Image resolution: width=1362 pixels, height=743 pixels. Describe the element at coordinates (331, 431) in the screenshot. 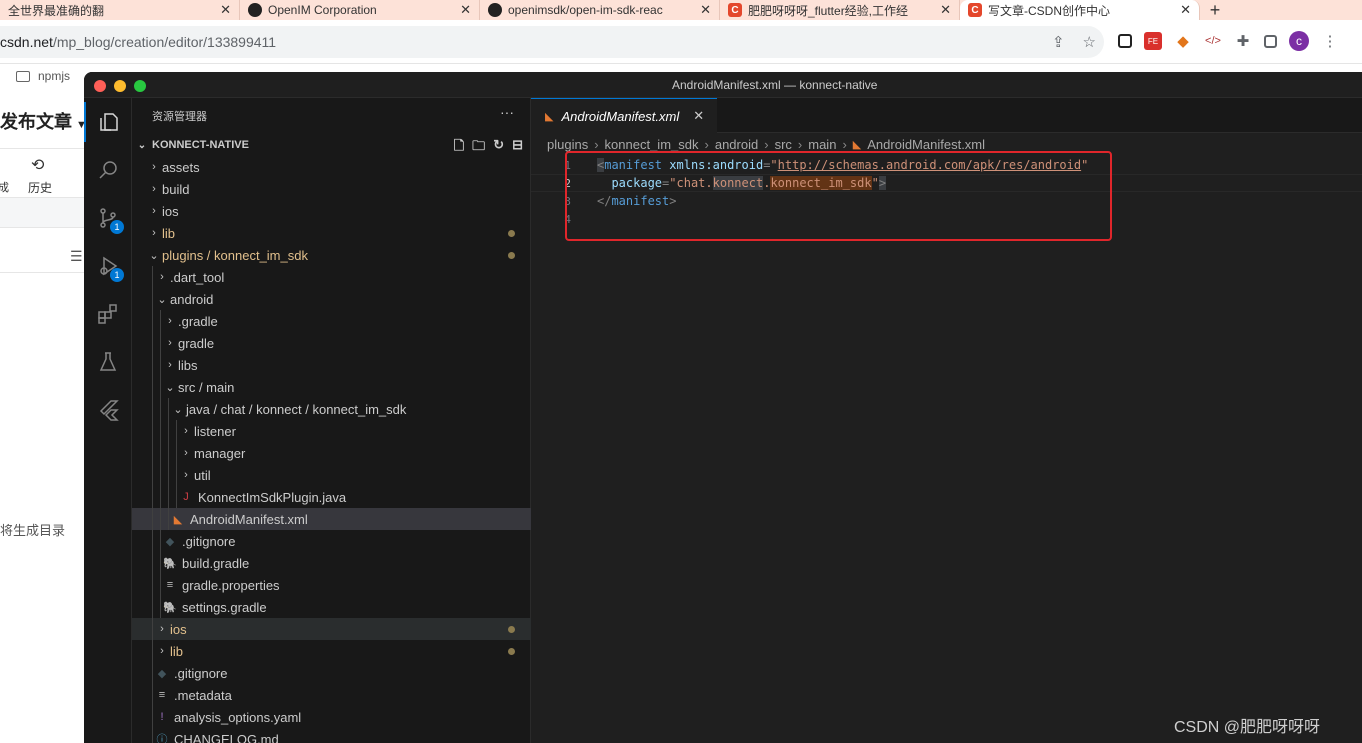

I see `tree-folder: › listener` at that location.